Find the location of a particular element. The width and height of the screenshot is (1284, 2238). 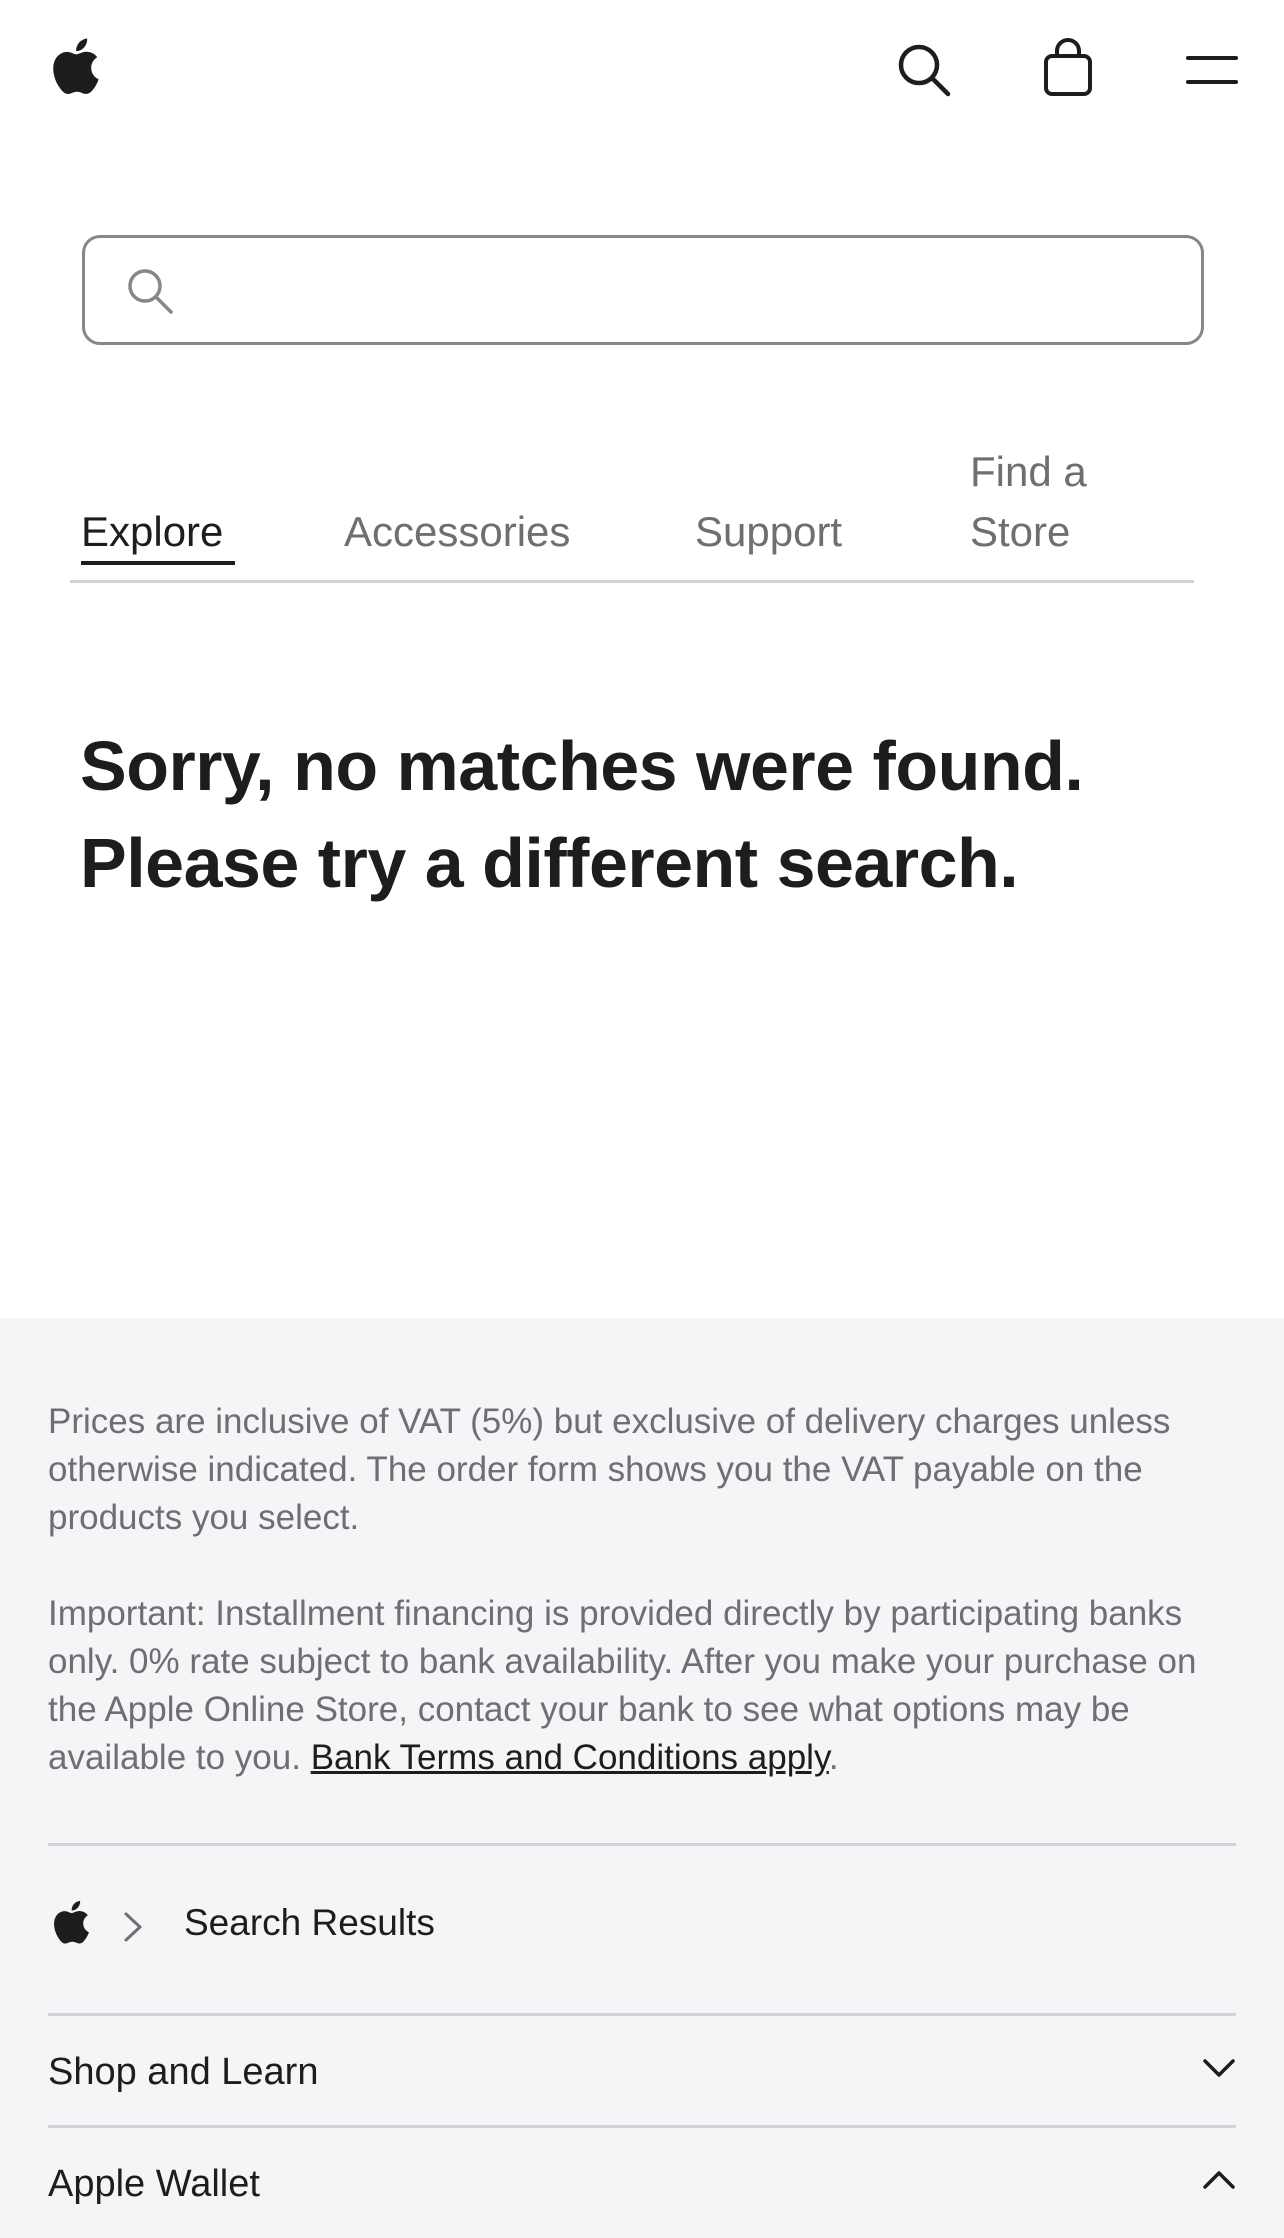

breadcrumb-current: Search Results is located at coordinates (309, 1922).